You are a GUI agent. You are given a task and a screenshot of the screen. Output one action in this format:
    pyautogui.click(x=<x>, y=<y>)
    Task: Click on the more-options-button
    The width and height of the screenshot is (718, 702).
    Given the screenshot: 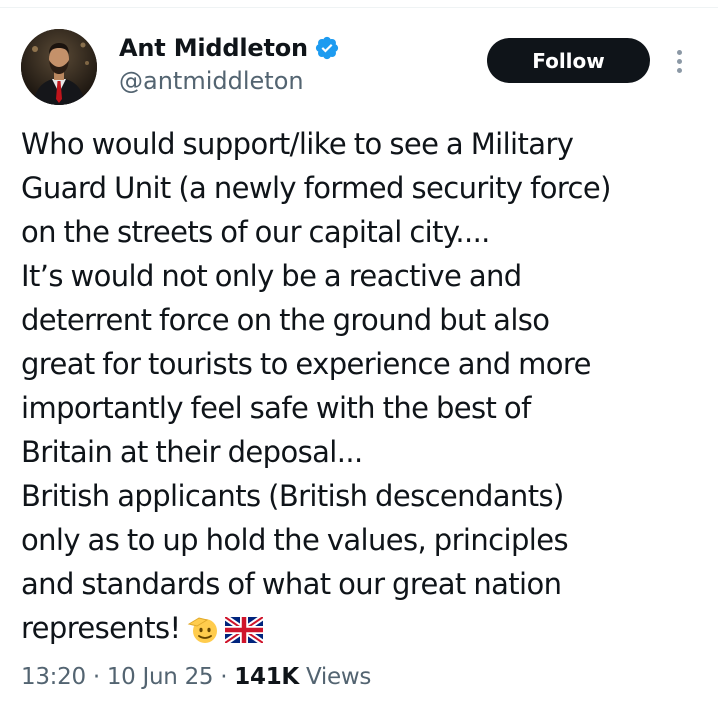 What is the action you would take?
    pyautogui.click(x=679, y=61)
    